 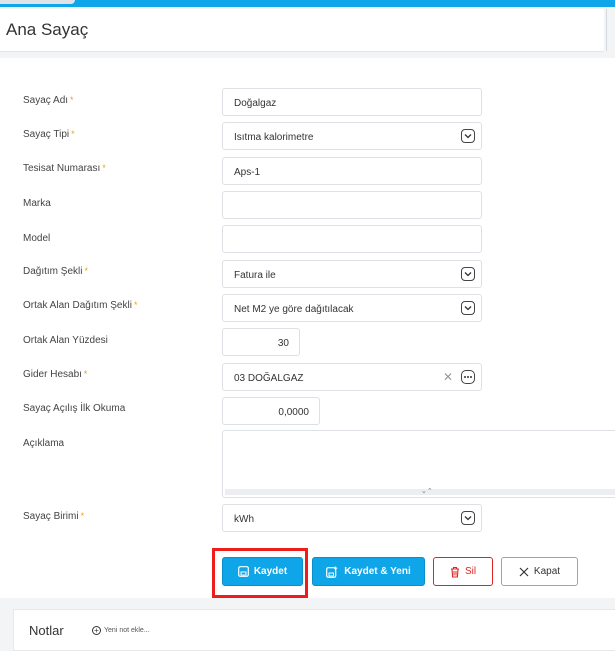 I want to click on textarea-resize-handle: ⌄⌃, so click(x=420, y=491).